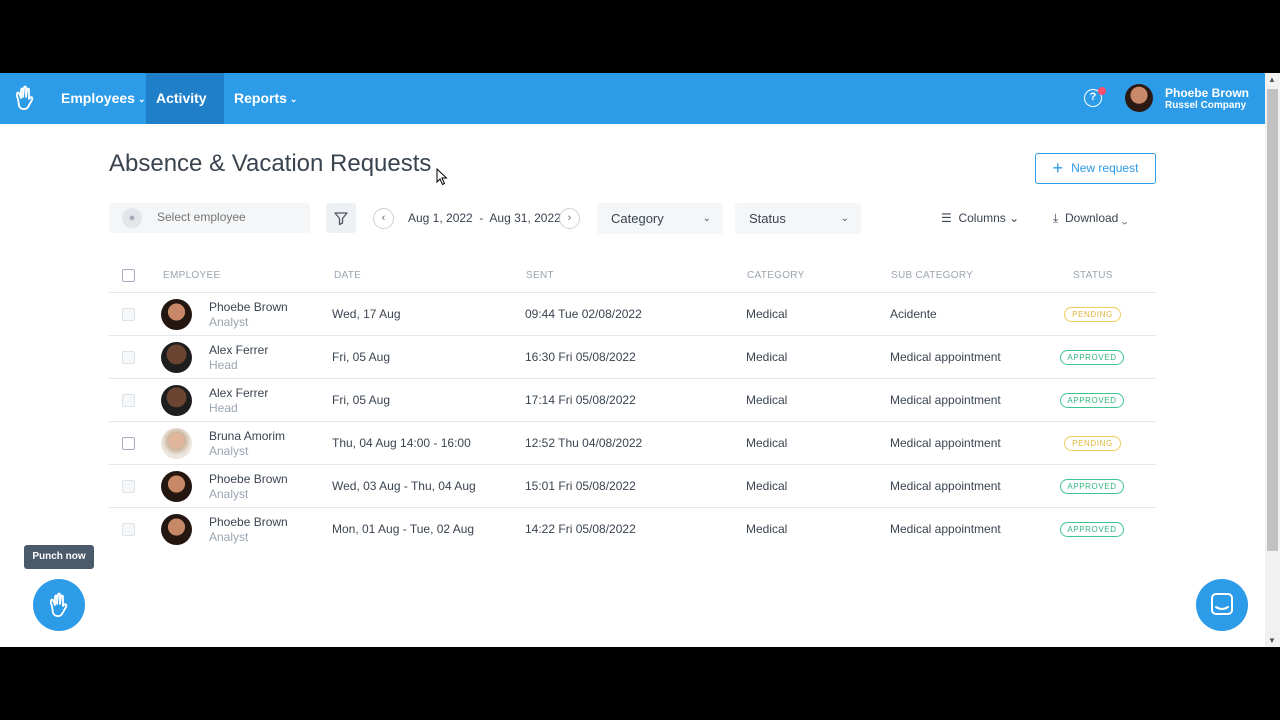  I want to click on cell-sent: 15:01 Fri 05/08/2022, so click(580, 486).